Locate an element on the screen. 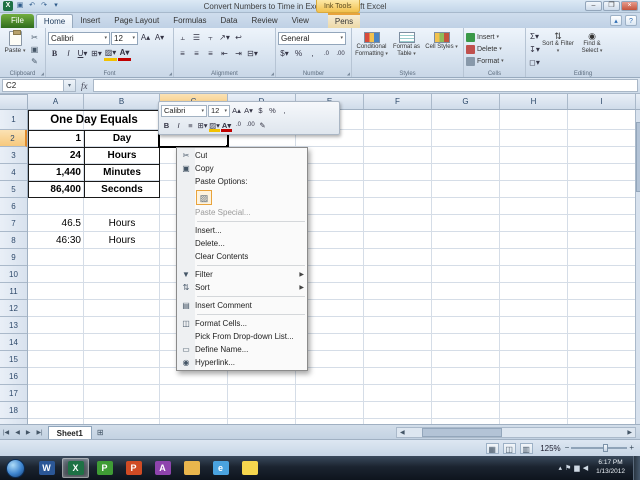 The width and height of the screenshot is (640, 480). action-center-icon: ⚑ is located at coordinates (568, 468).